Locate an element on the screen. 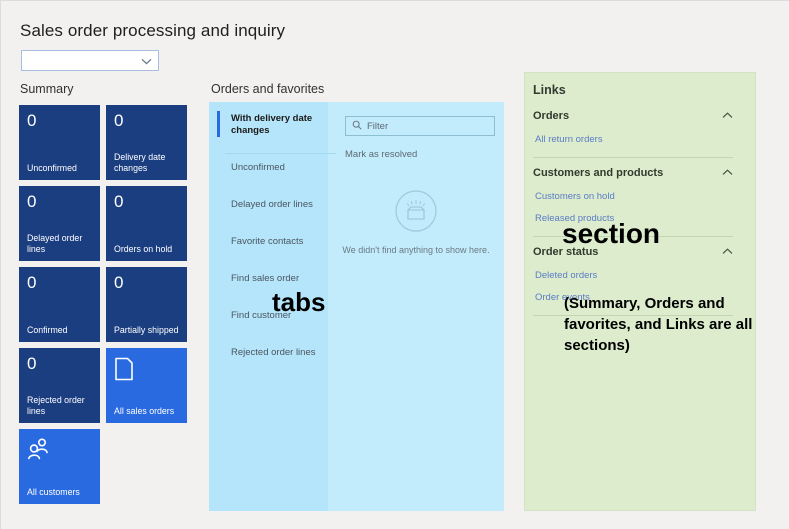 This screenshot has height=529, width=789. tile-row: All customers is located at coordinates (109, 466).